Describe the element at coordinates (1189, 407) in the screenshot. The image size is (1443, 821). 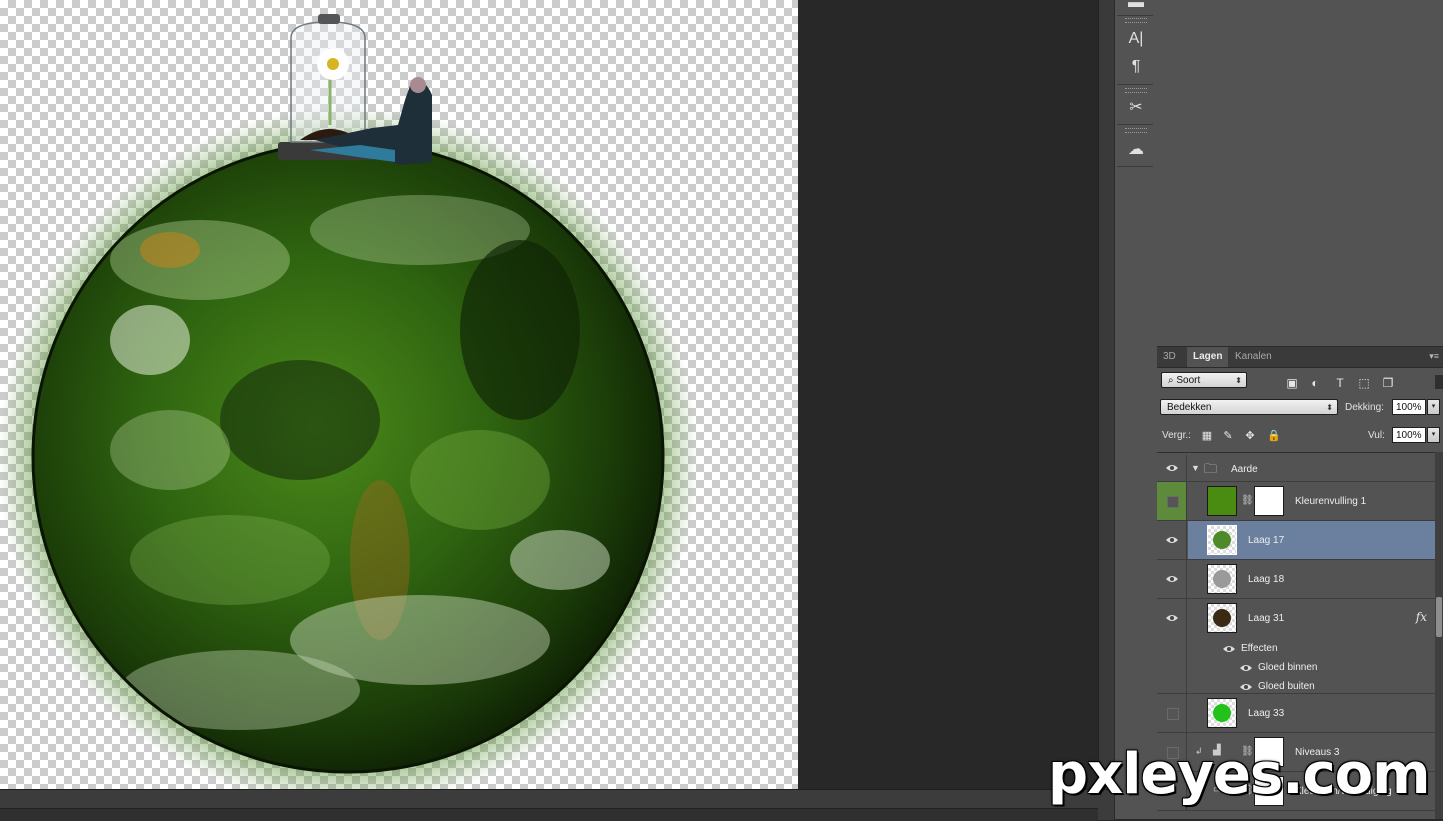
I see `blend-mode-value: Bedekken` at that location.